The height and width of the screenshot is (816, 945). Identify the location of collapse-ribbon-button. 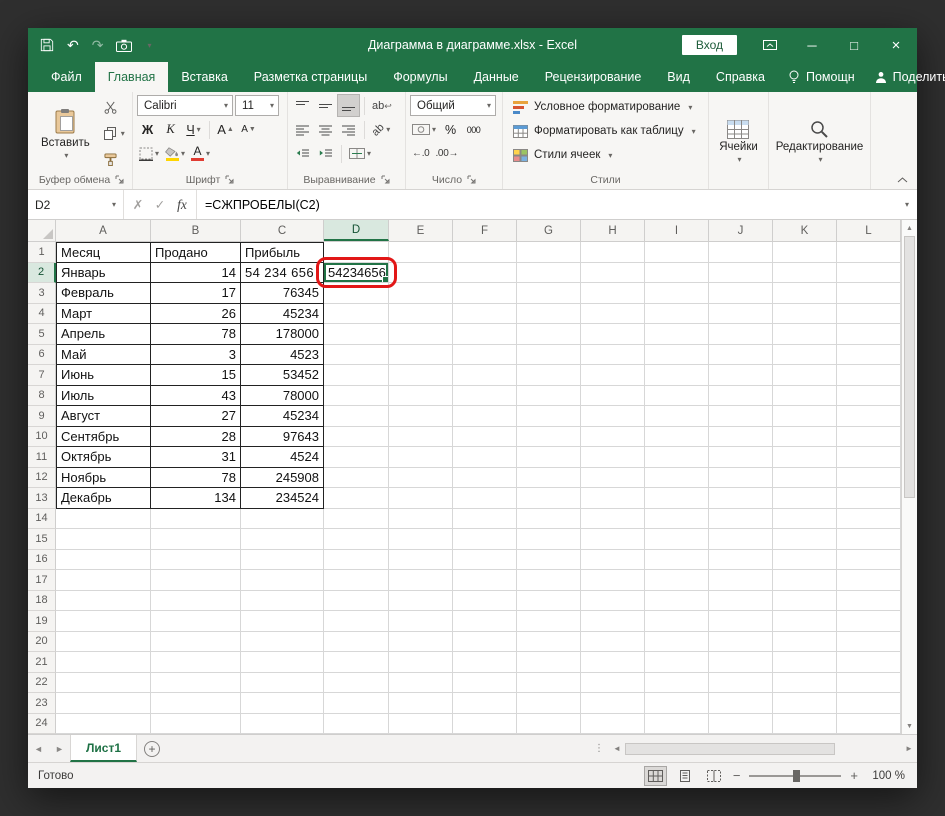
(902, 180).